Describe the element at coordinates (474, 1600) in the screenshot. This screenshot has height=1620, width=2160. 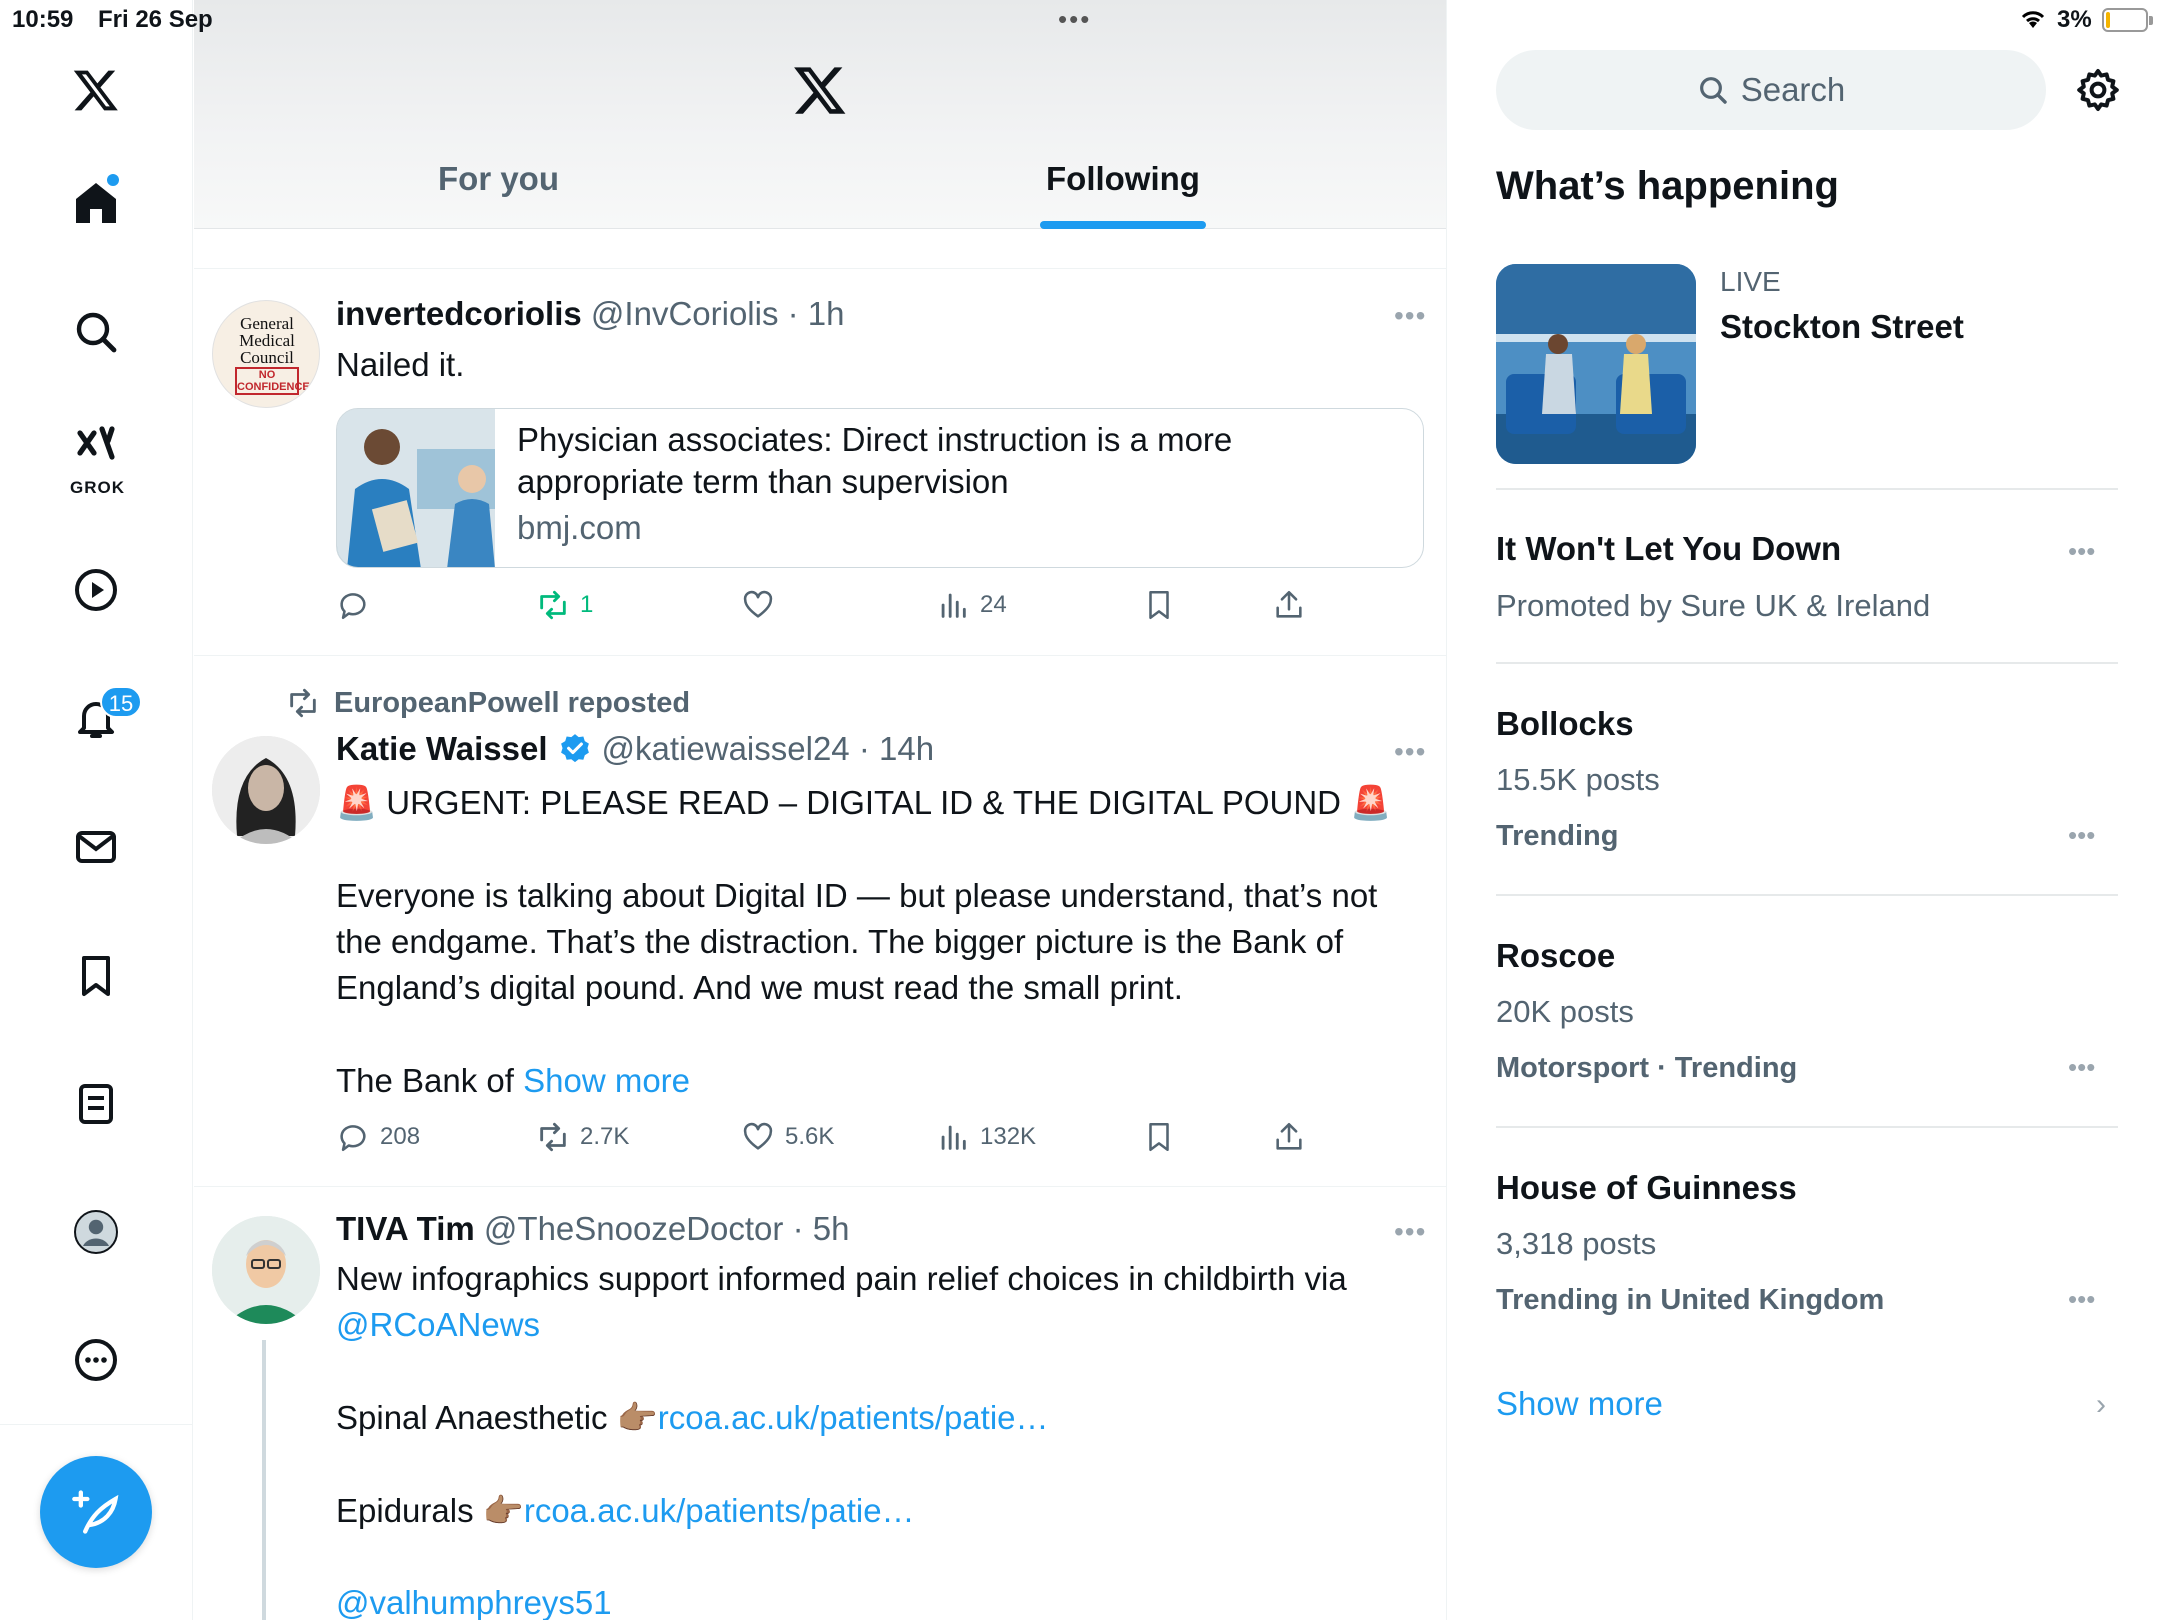
I see `mention-link: @valhumphreys51` at that location.